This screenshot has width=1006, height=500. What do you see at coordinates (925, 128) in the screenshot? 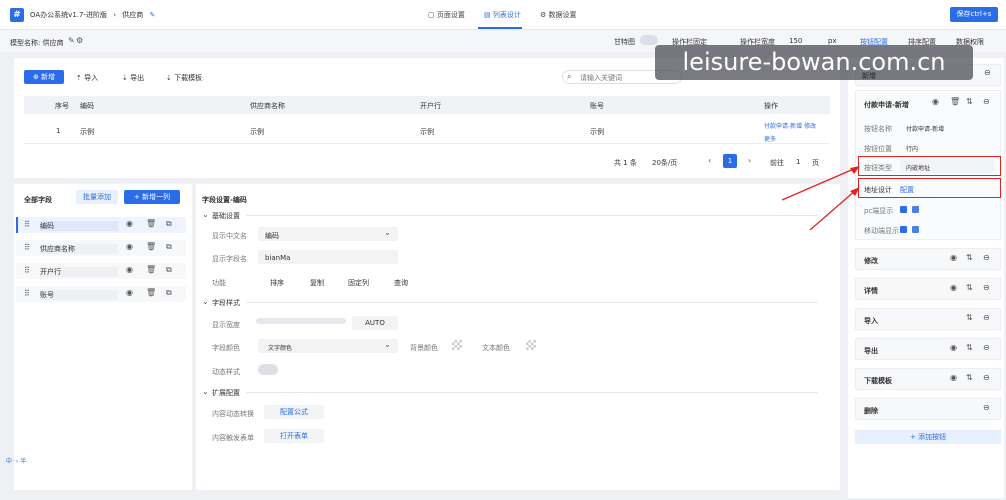
I see `button-name-value: 付款申请-新增` at bounding box center [925, 128].